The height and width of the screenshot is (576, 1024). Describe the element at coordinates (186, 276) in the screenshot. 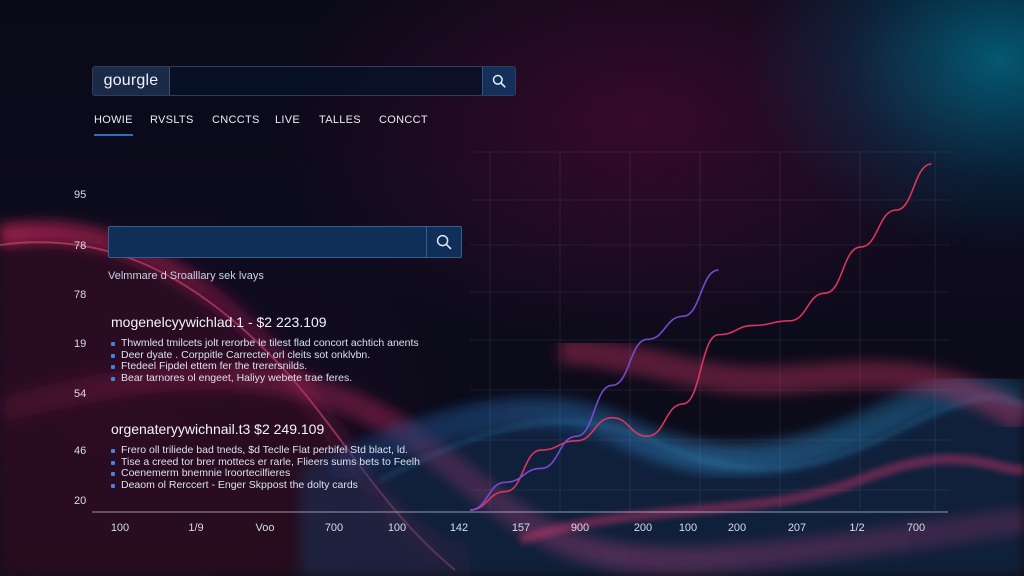

I see `search-meta-text: Velmmare d Sroalllary sek lvays` at that location.